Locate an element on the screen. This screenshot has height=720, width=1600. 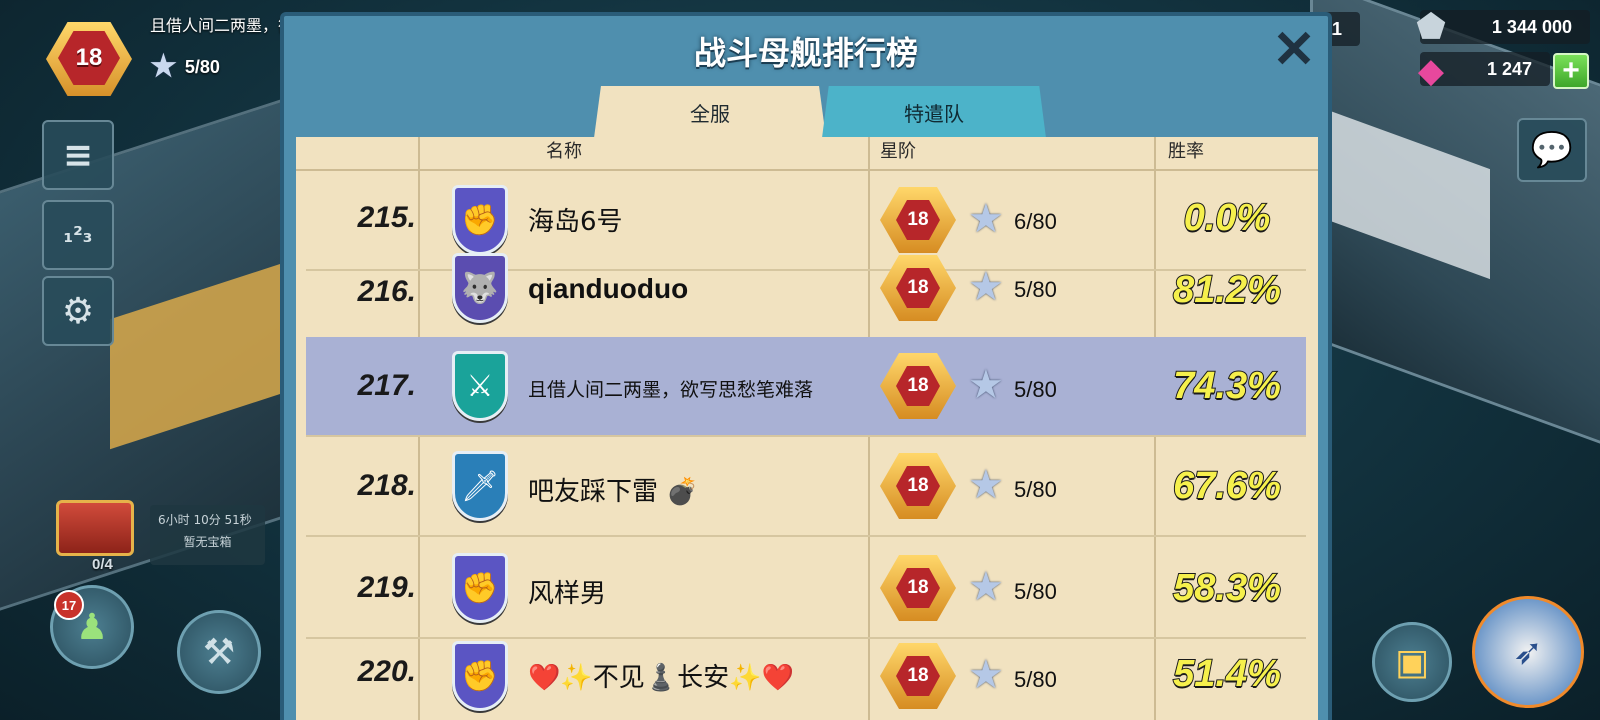
close-button: ✕ is located at coordinates (1294, 50).